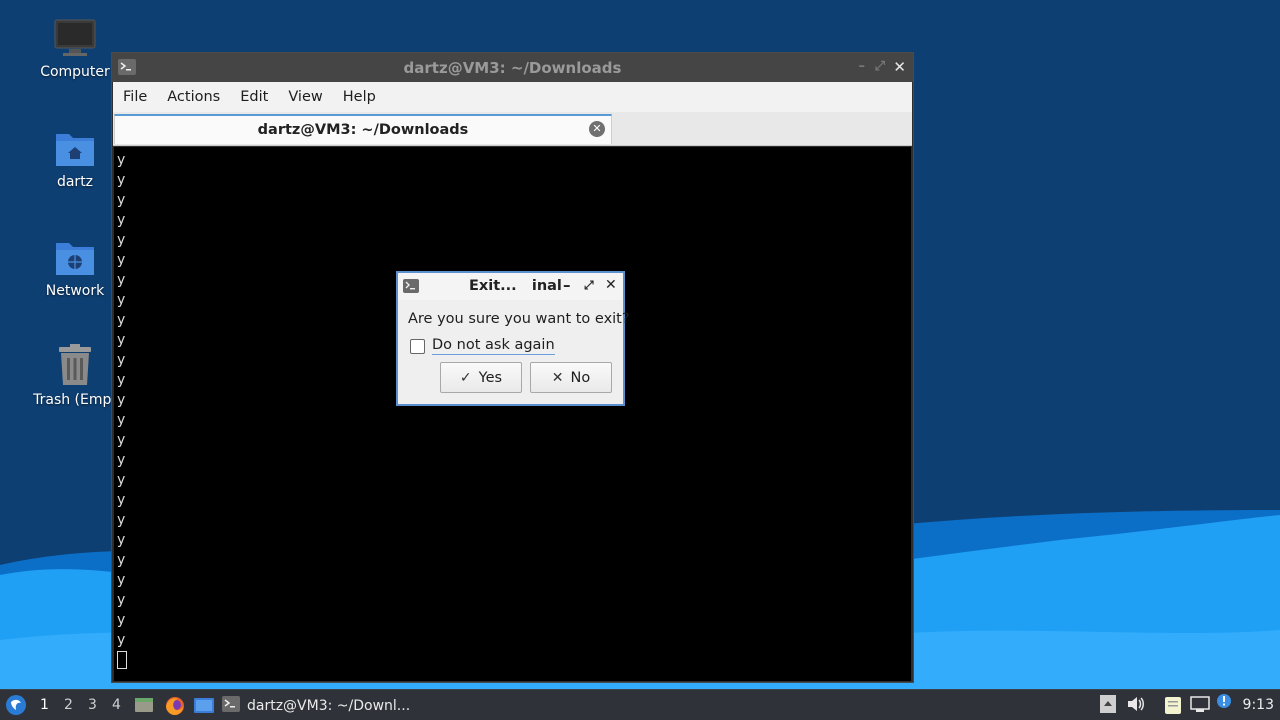  I want to click on checkmark-icon: ✓, so click(465, 377).